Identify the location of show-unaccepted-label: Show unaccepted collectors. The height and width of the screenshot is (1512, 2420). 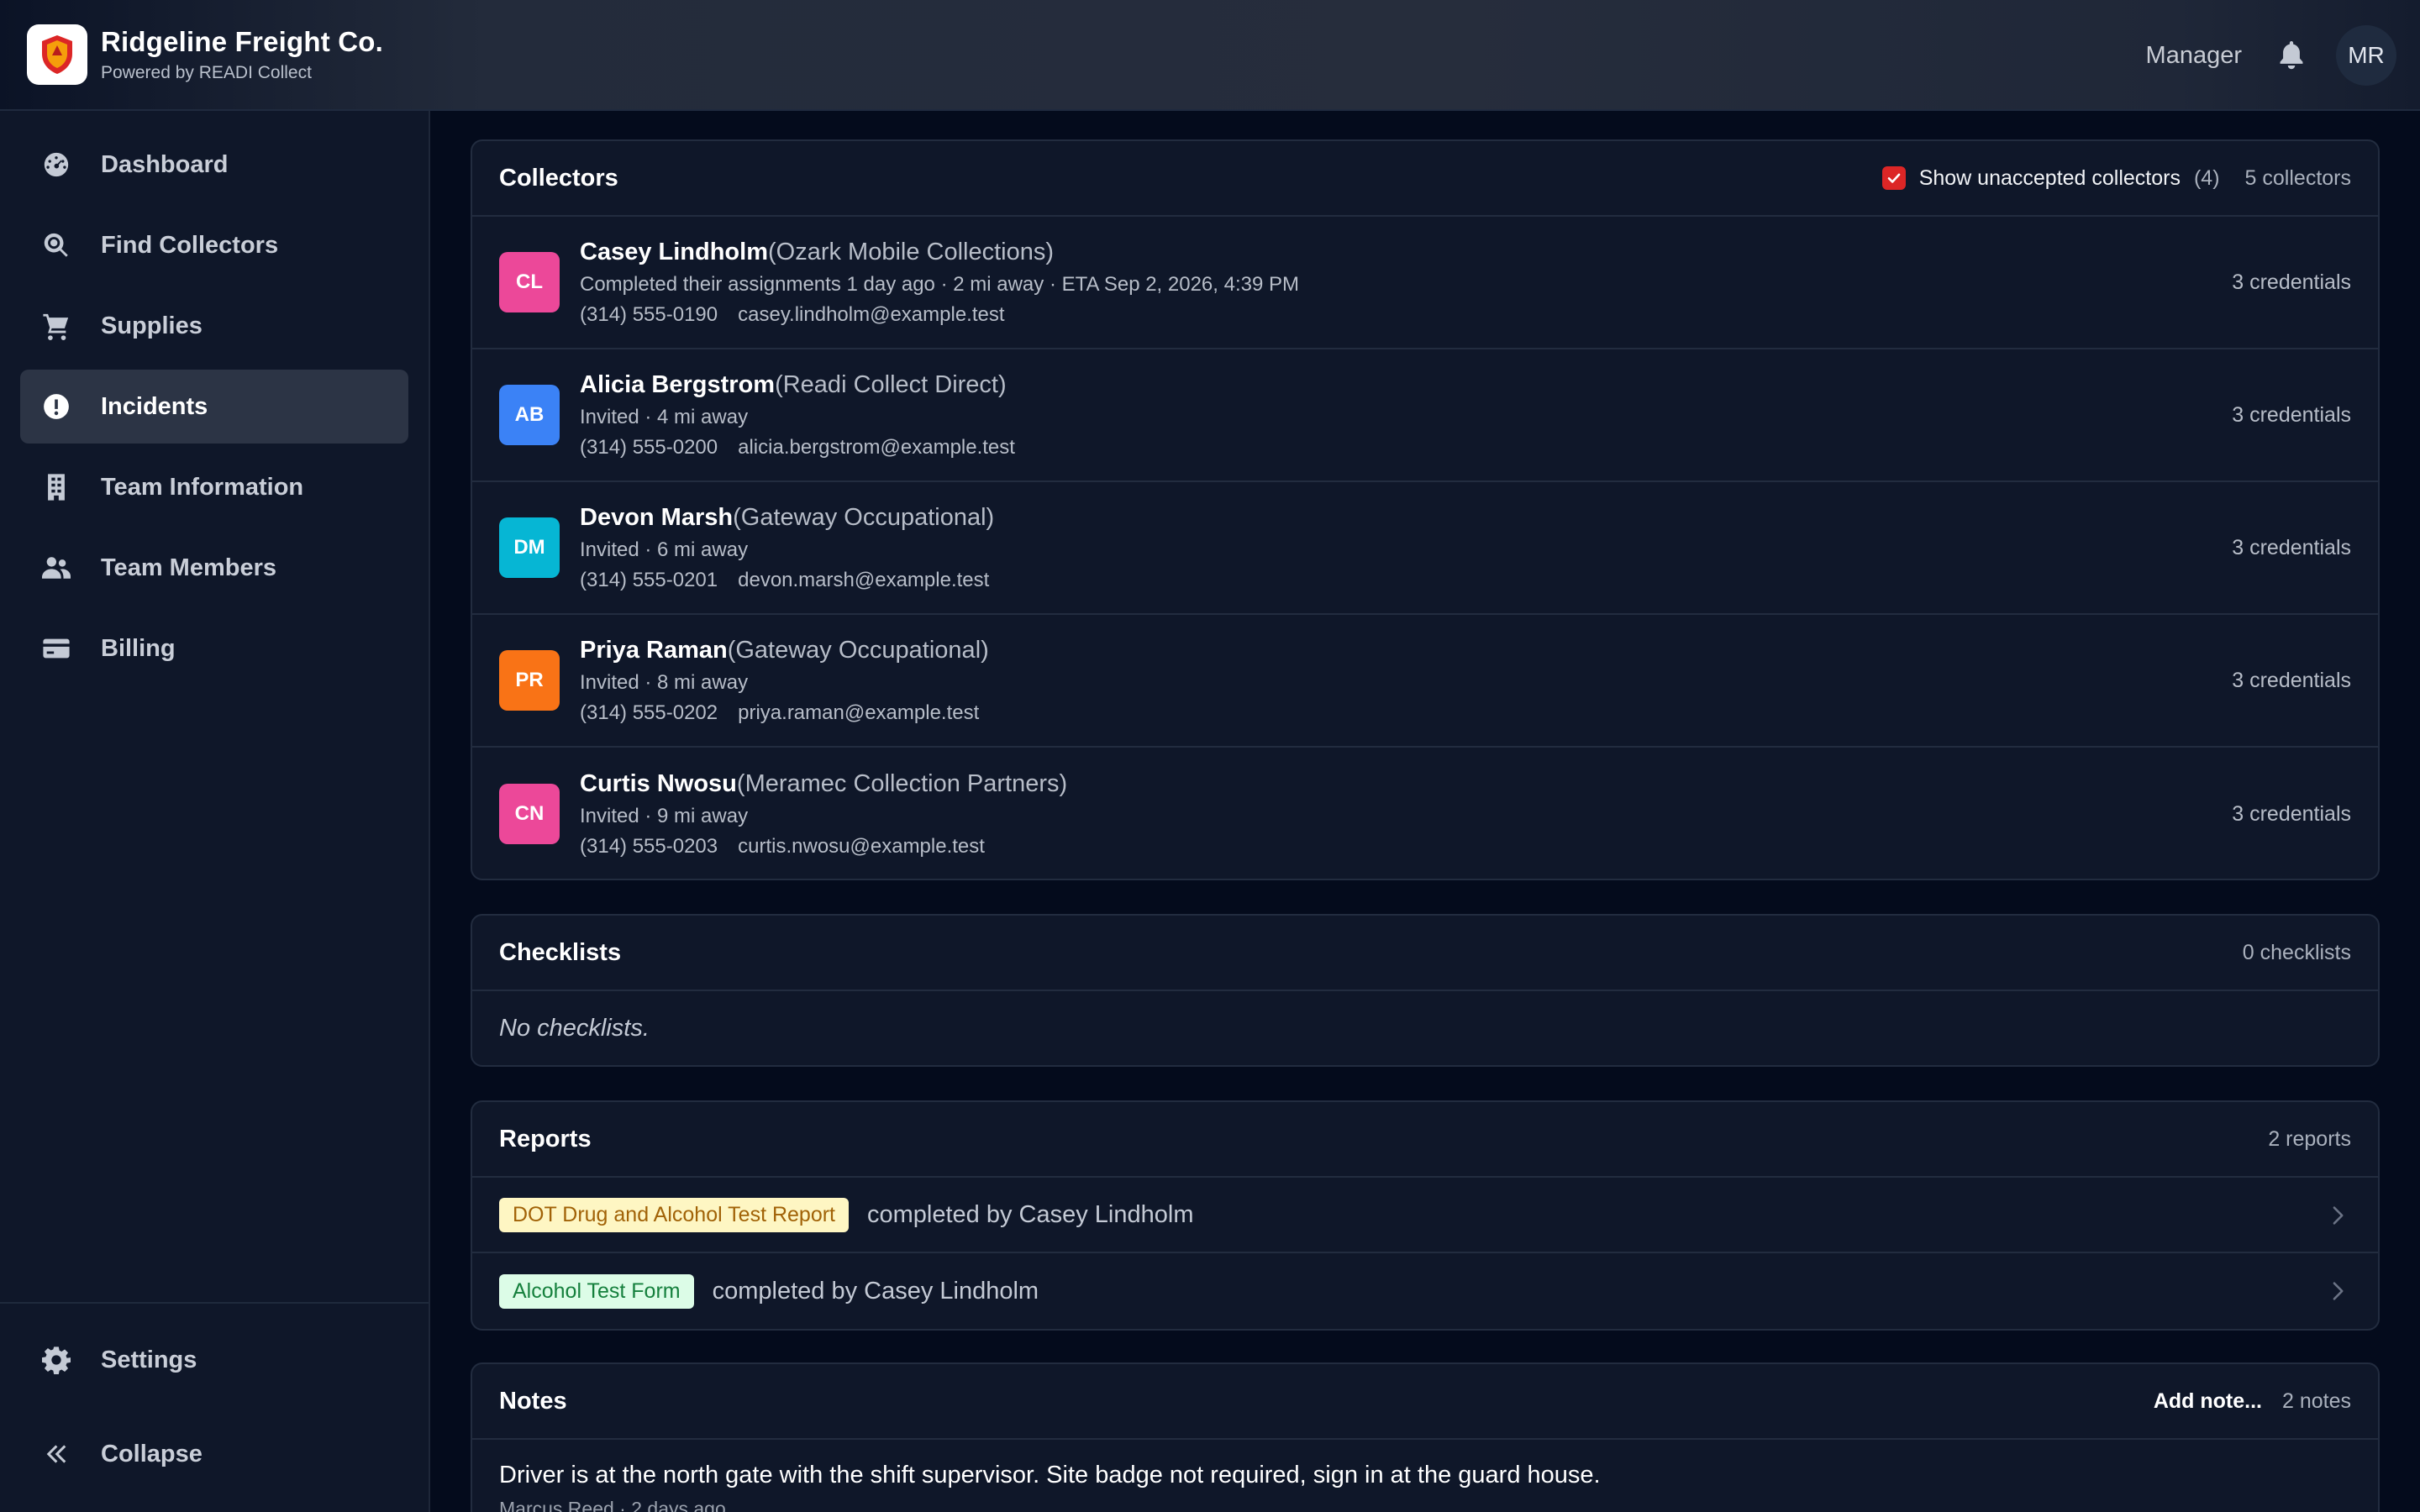
(2050, 178).